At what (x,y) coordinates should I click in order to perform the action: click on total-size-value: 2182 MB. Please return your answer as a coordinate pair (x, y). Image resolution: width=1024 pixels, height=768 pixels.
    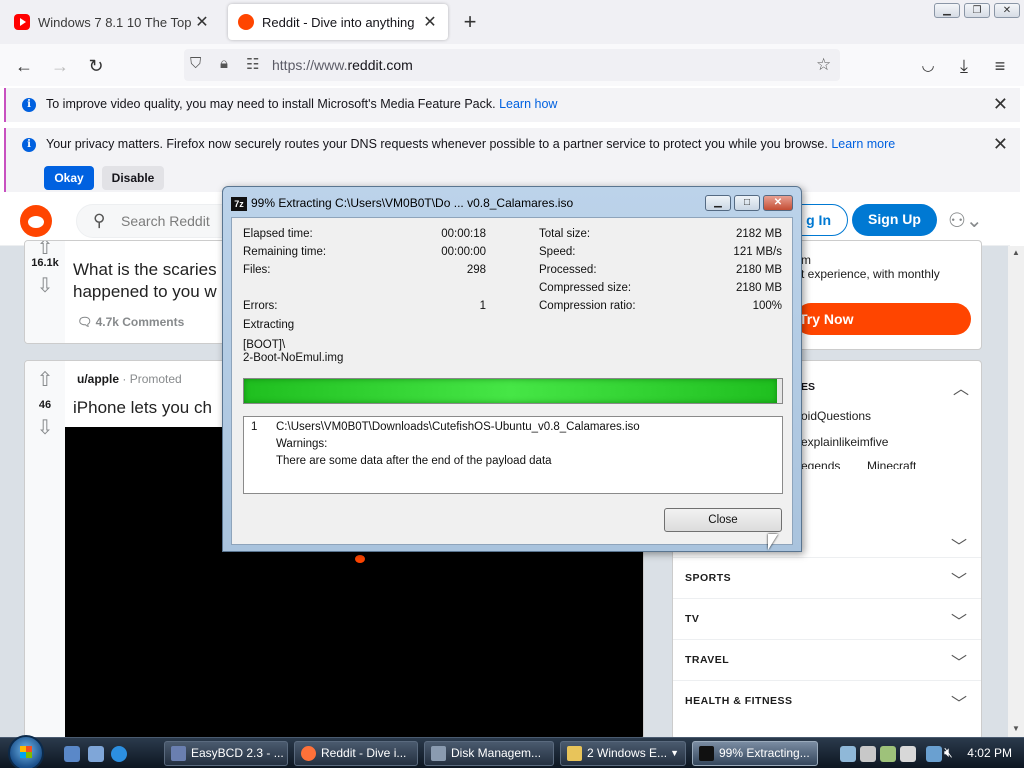
    Looking at the image, I should click on (758, 234).